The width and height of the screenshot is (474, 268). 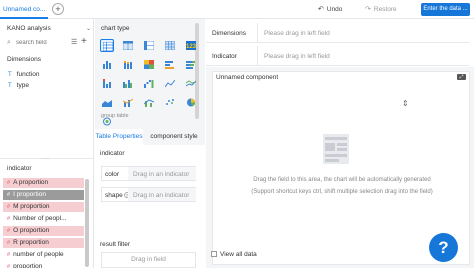 I want to click on dataset-name: KANO analysis, so click(x=29, y=28).